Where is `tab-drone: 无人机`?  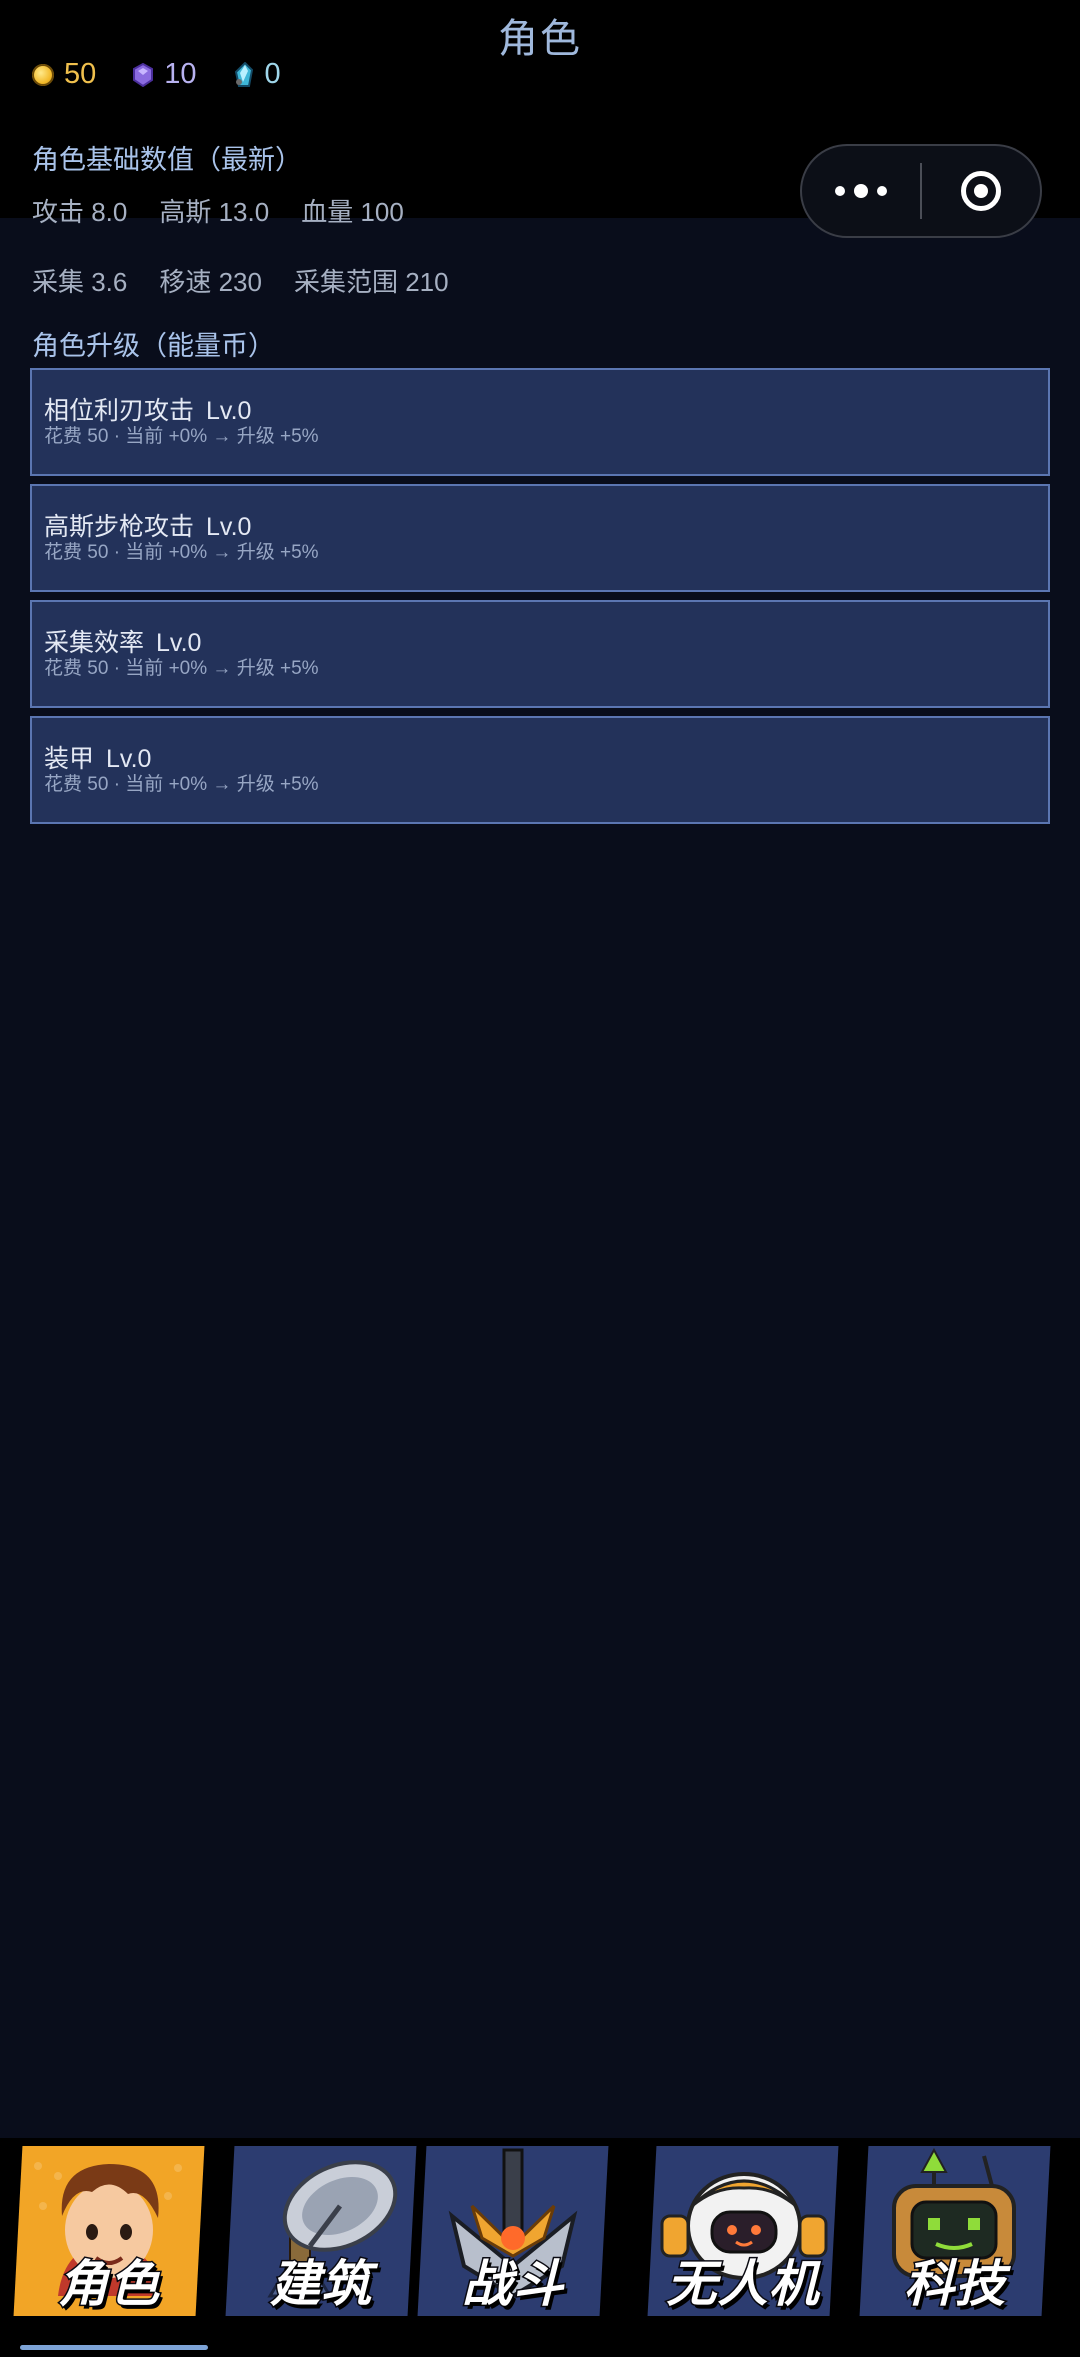 tab-drone: 无人机 is located at coordinates (743, 2239).